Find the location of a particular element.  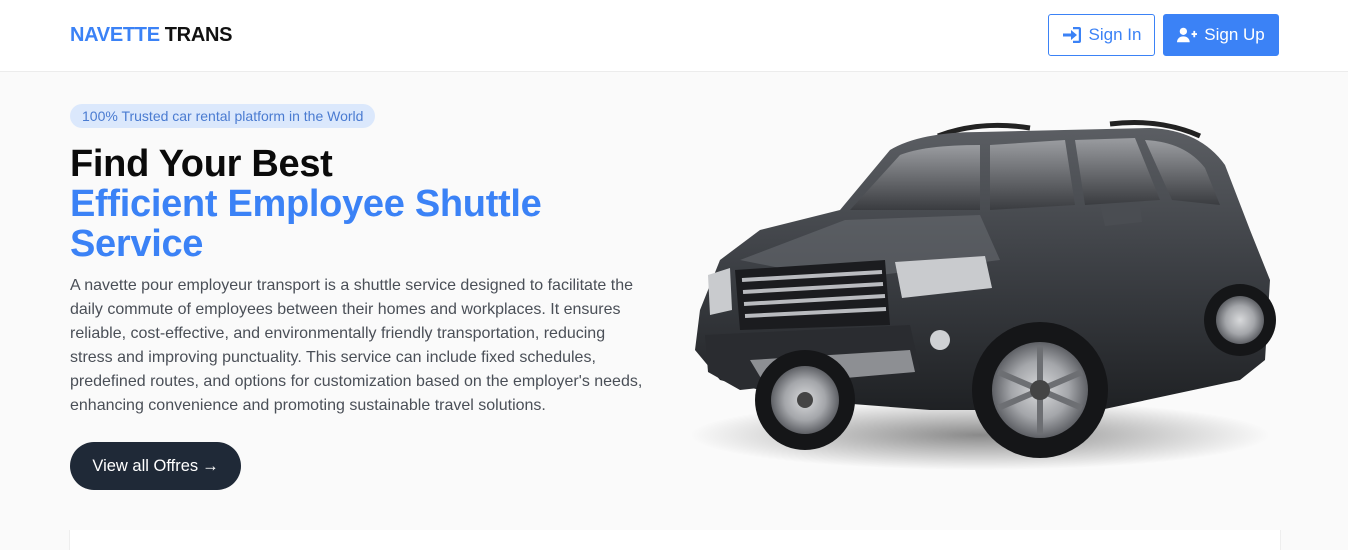

sign-in-icon is located at coordinates (1072, 35).